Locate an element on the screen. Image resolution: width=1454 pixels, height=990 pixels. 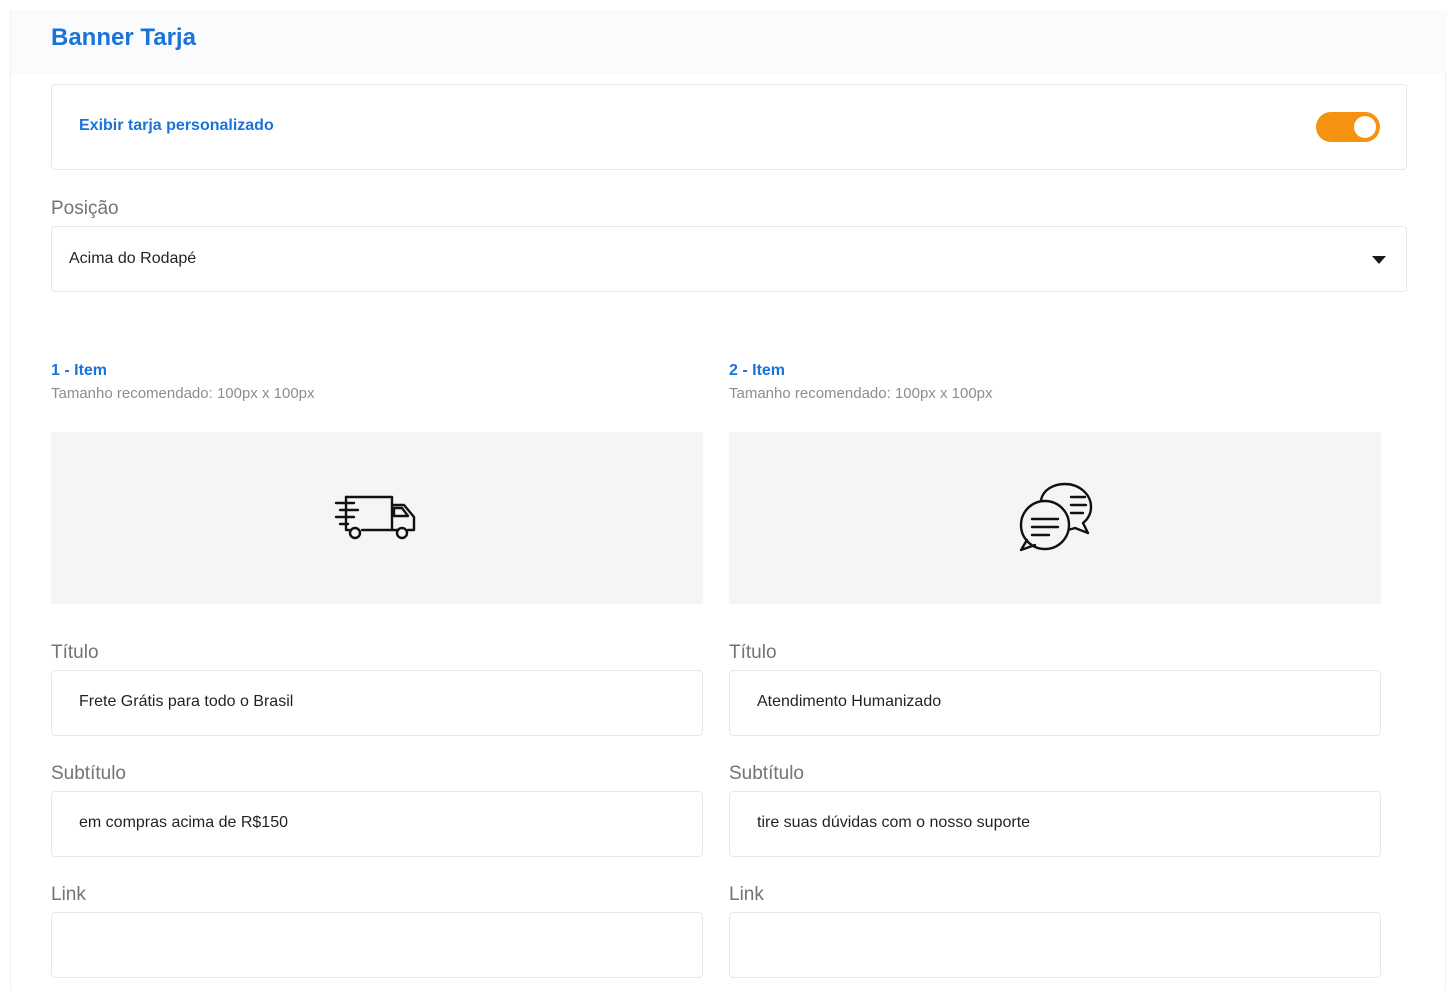
item-2-subtitle-label: Subtítulo is located at coordinates (766, 773).